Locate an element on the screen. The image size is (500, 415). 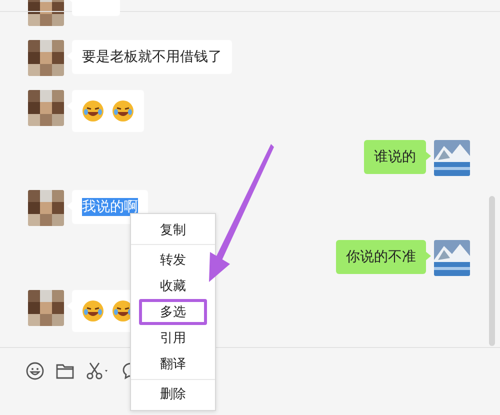
emoji-icon is located at coordinates (35, 371).